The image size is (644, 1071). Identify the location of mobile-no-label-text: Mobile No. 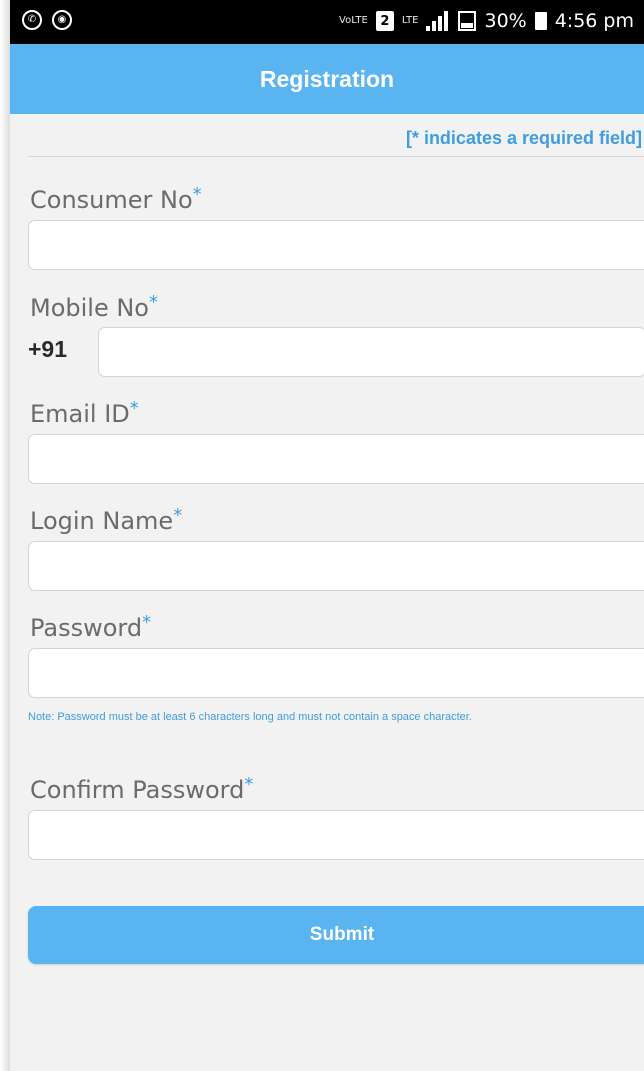
(89, 308).